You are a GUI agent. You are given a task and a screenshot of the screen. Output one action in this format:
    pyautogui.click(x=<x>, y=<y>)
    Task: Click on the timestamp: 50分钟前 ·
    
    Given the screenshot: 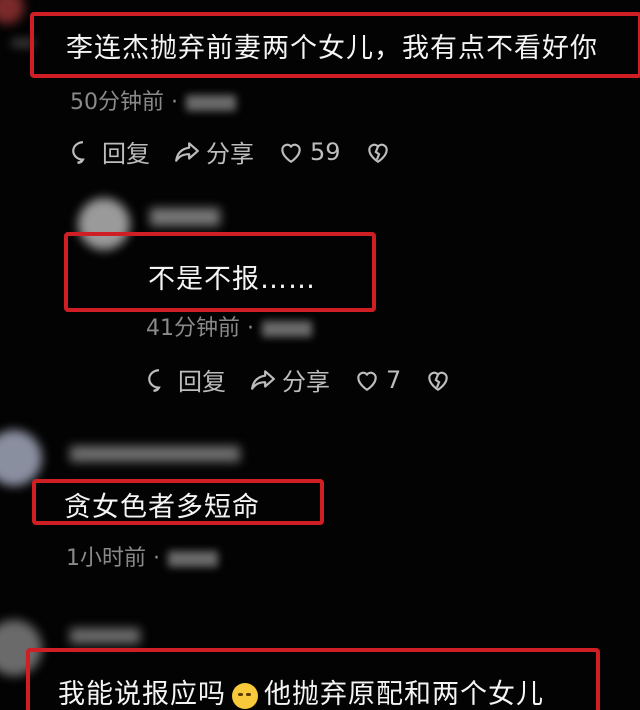 What is the action you would take?
    pyautogui.click(x=124, y=102)
    